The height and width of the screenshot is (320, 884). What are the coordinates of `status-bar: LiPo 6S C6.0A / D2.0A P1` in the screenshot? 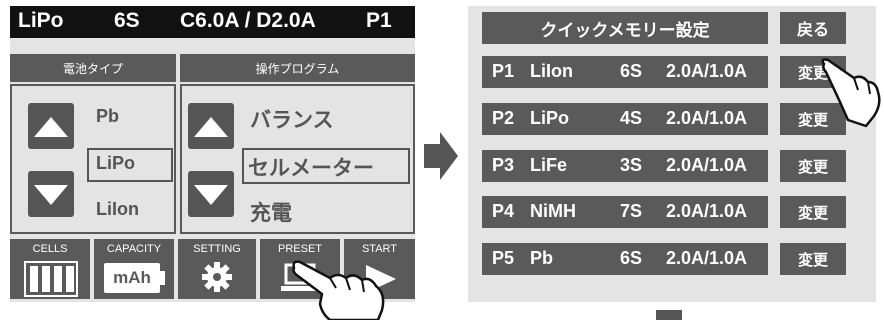 It's located at (212, 22).